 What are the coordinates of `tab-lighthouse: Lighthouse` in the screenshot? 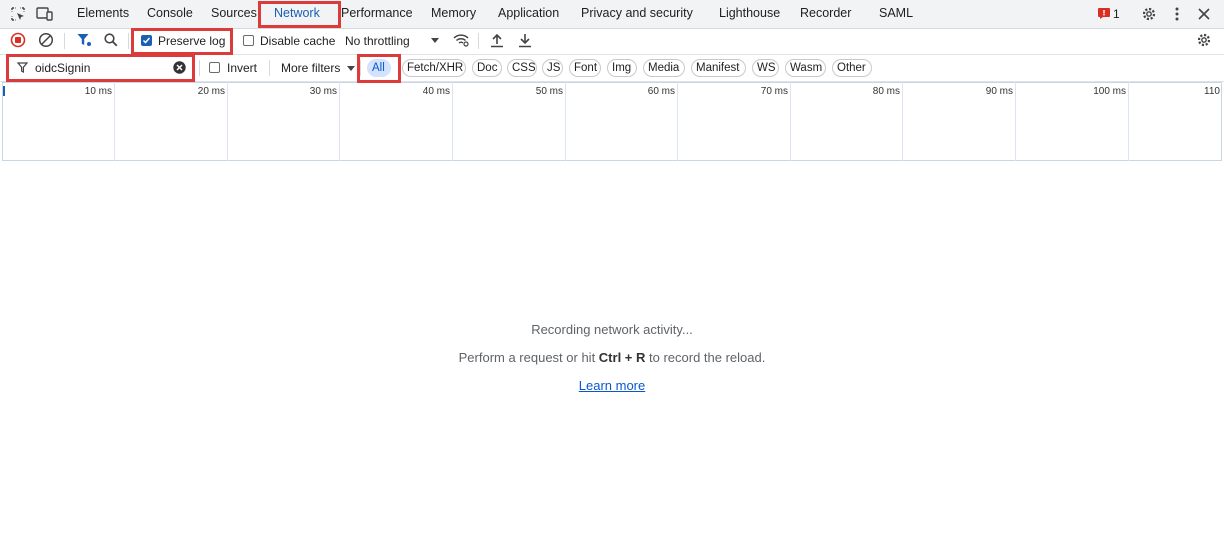 It's located at (749, 13).